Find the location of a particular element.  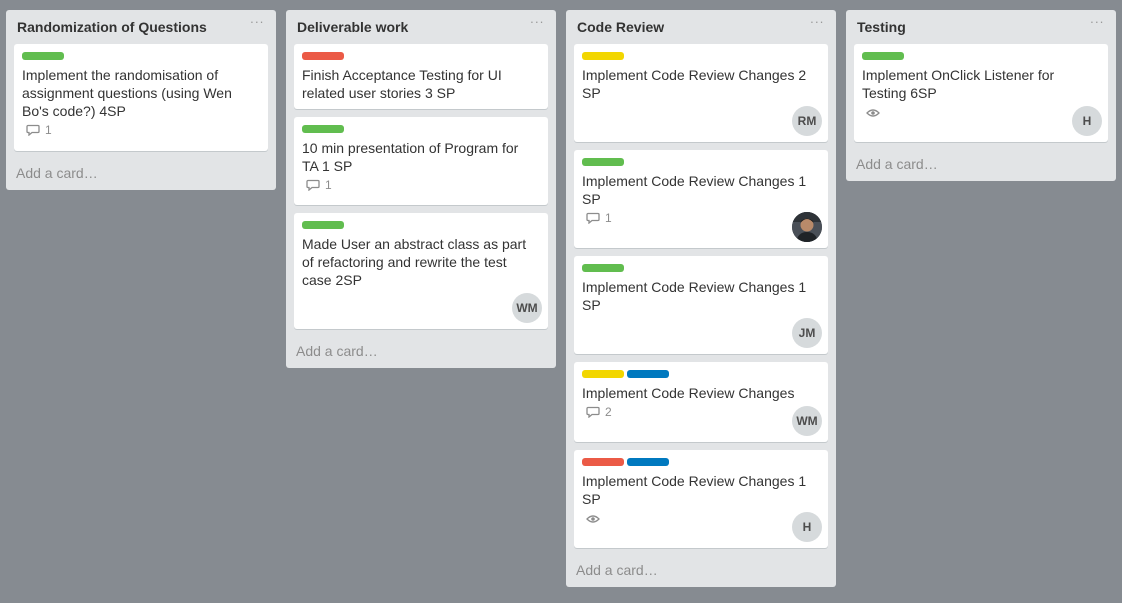

card-title: Implement Code Review Changes is located at coordinates (688, 393).